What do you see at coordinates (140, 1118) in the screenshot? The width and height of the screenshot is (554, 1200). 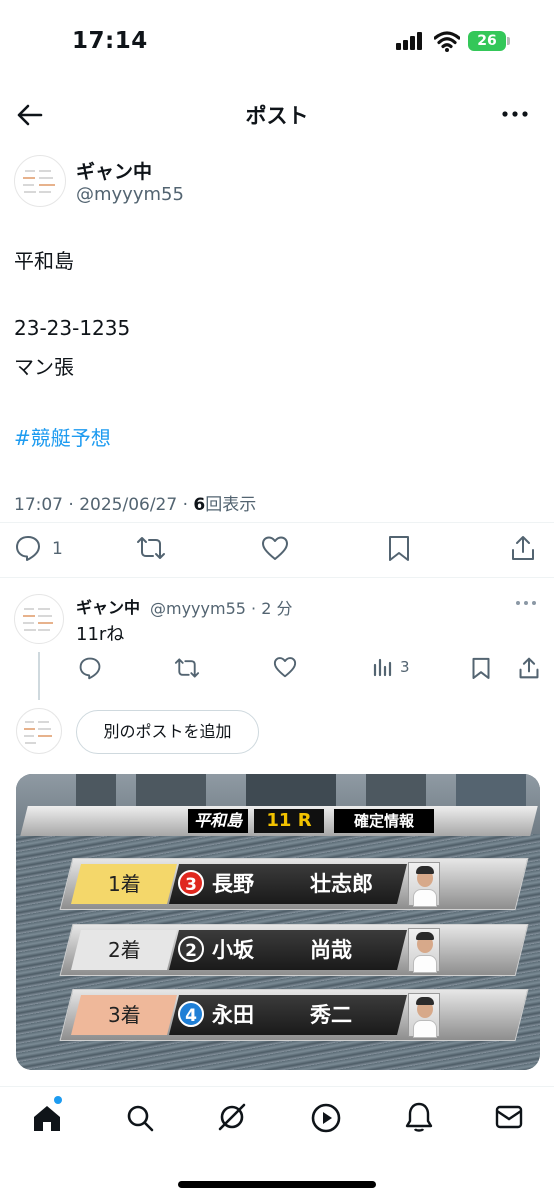 I see `search-icon` at bounding box center [140, 1118].